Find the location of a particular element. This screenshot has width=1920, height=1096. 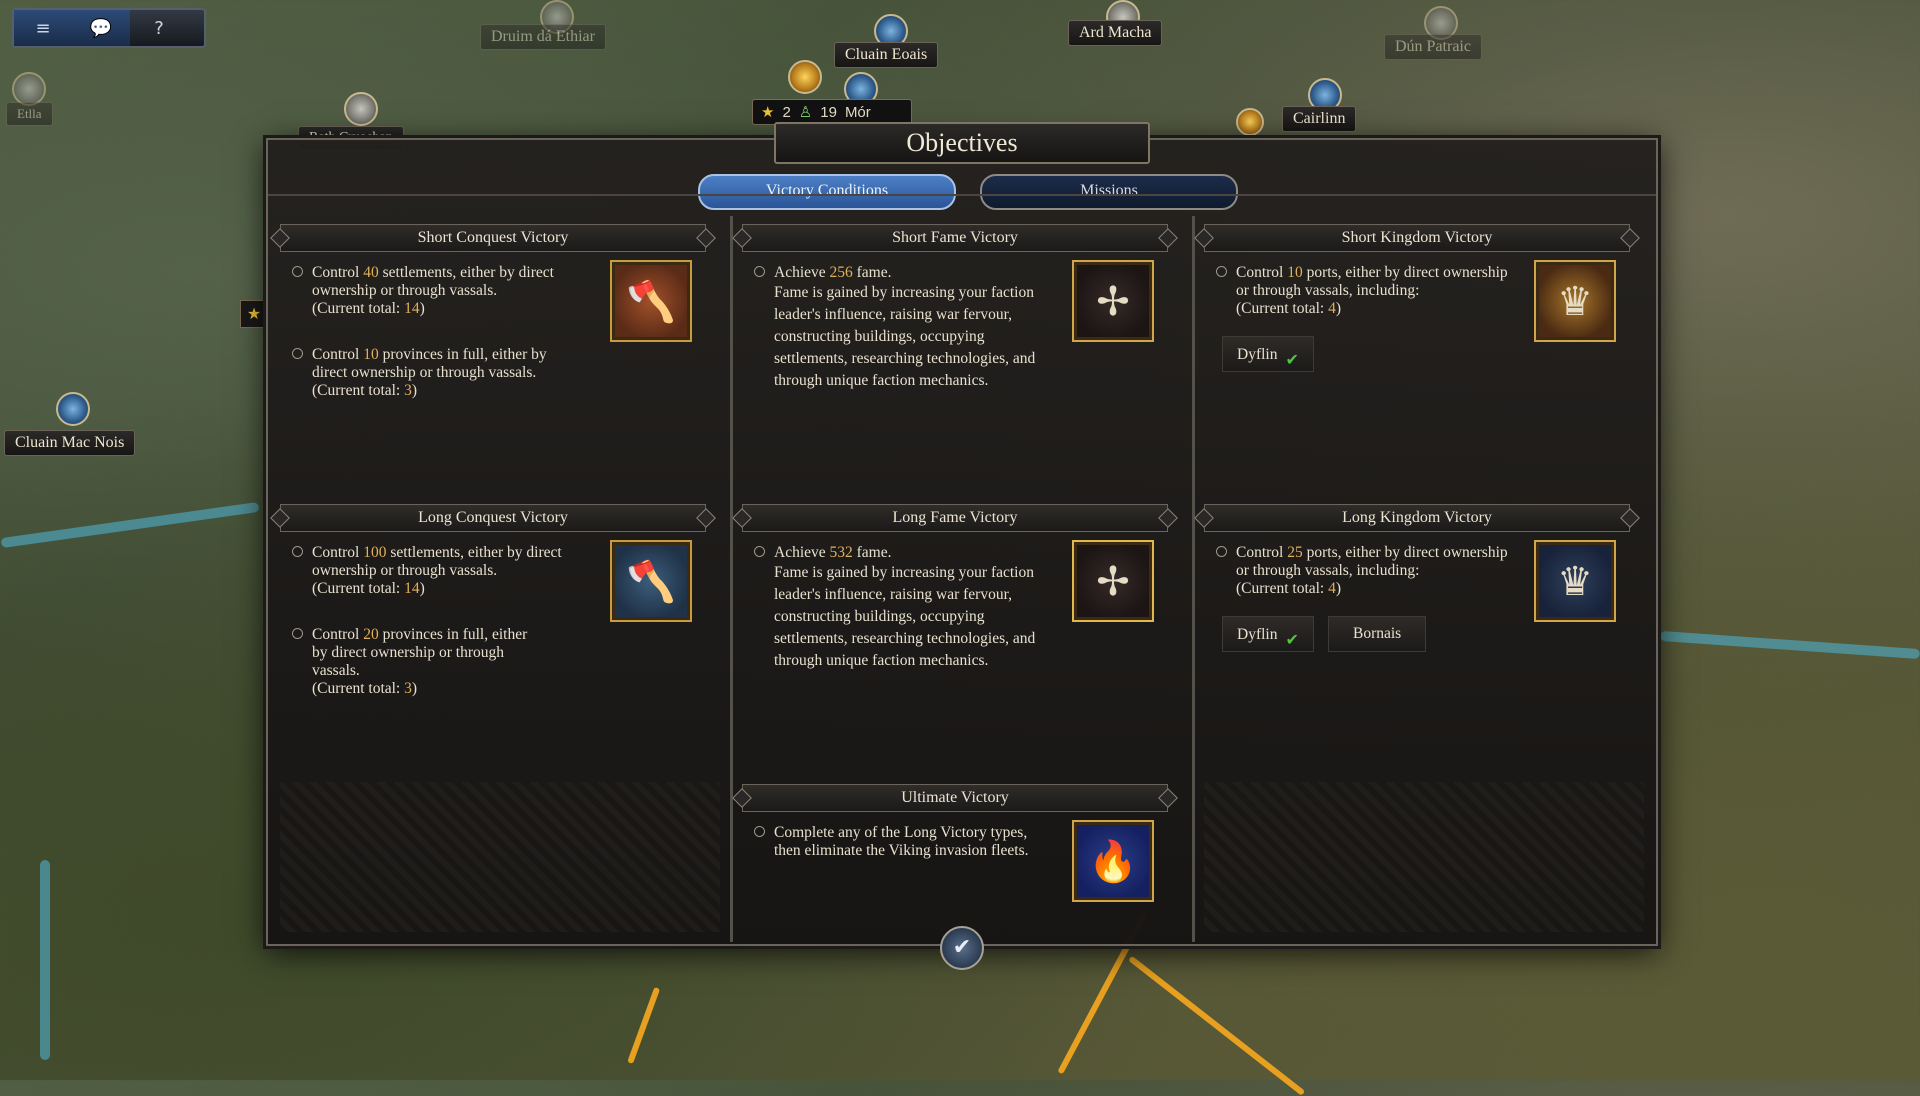

army-pin is located at coordinates (1250, 122).